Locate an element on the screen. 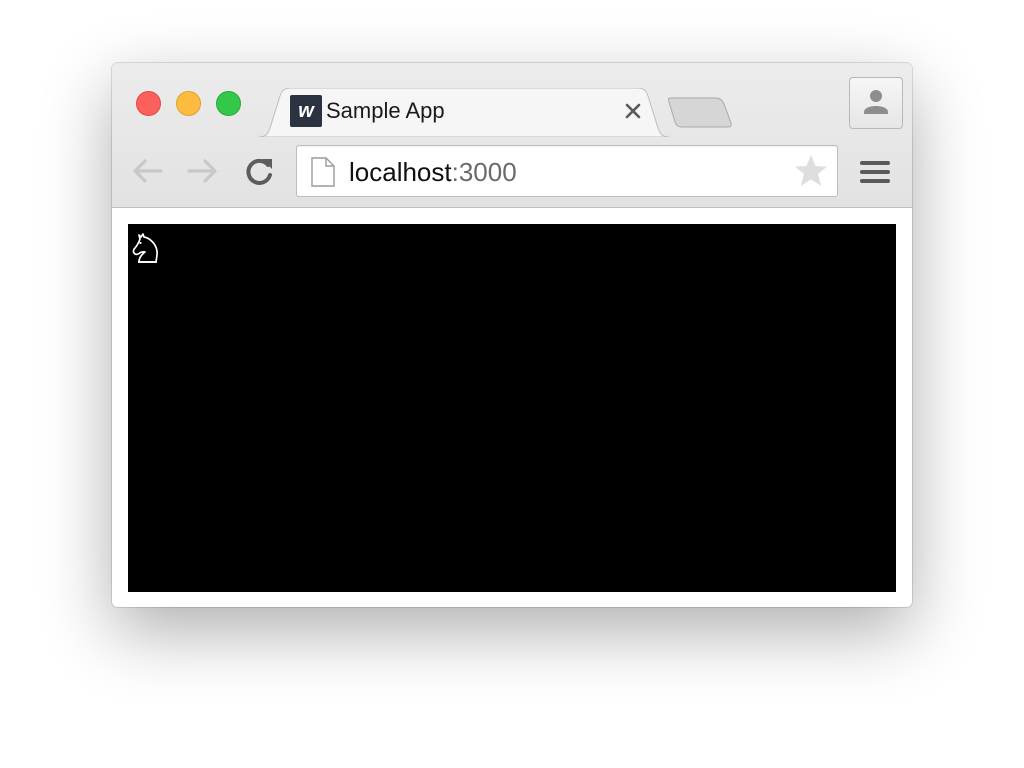  tab-title: Sample App is located at coordinates (385, 110).